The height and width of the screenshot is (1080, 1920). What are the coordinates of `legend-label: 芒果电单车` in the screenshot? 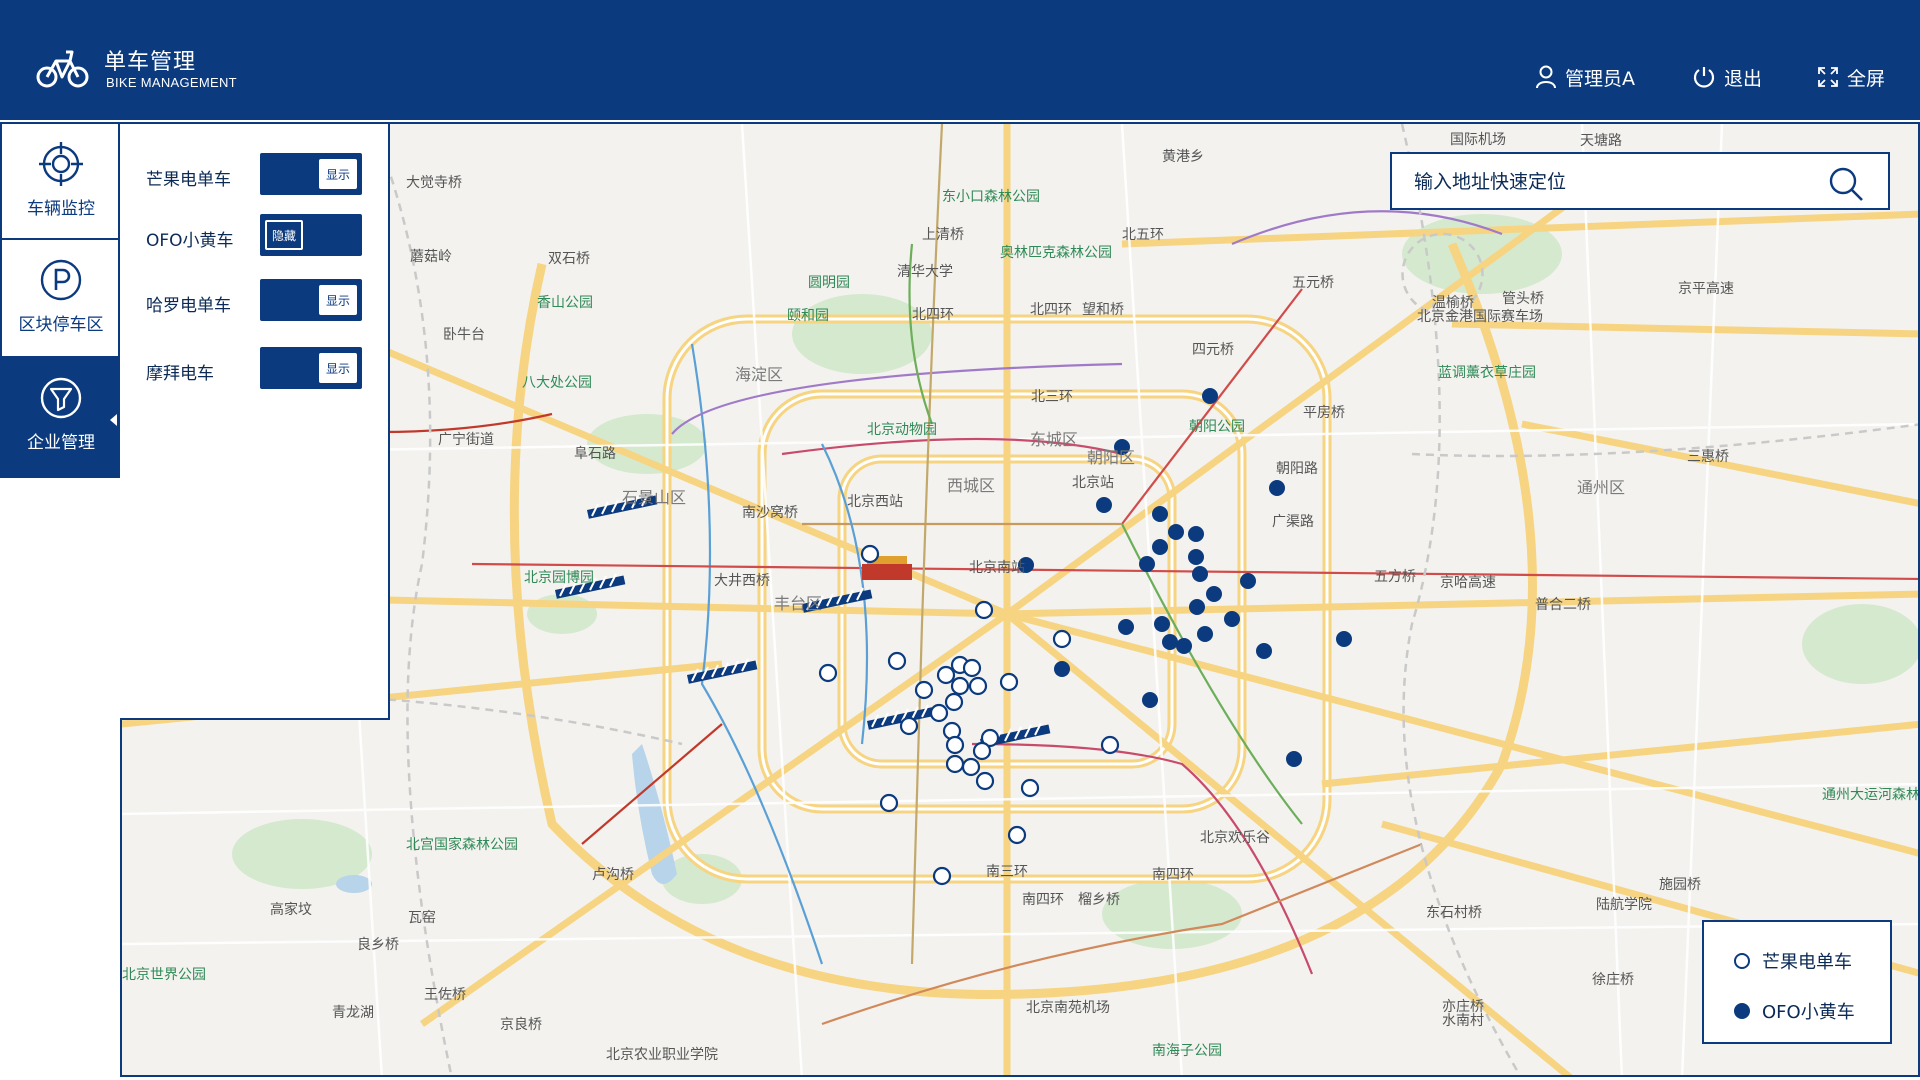 It's located at (1807, 962).